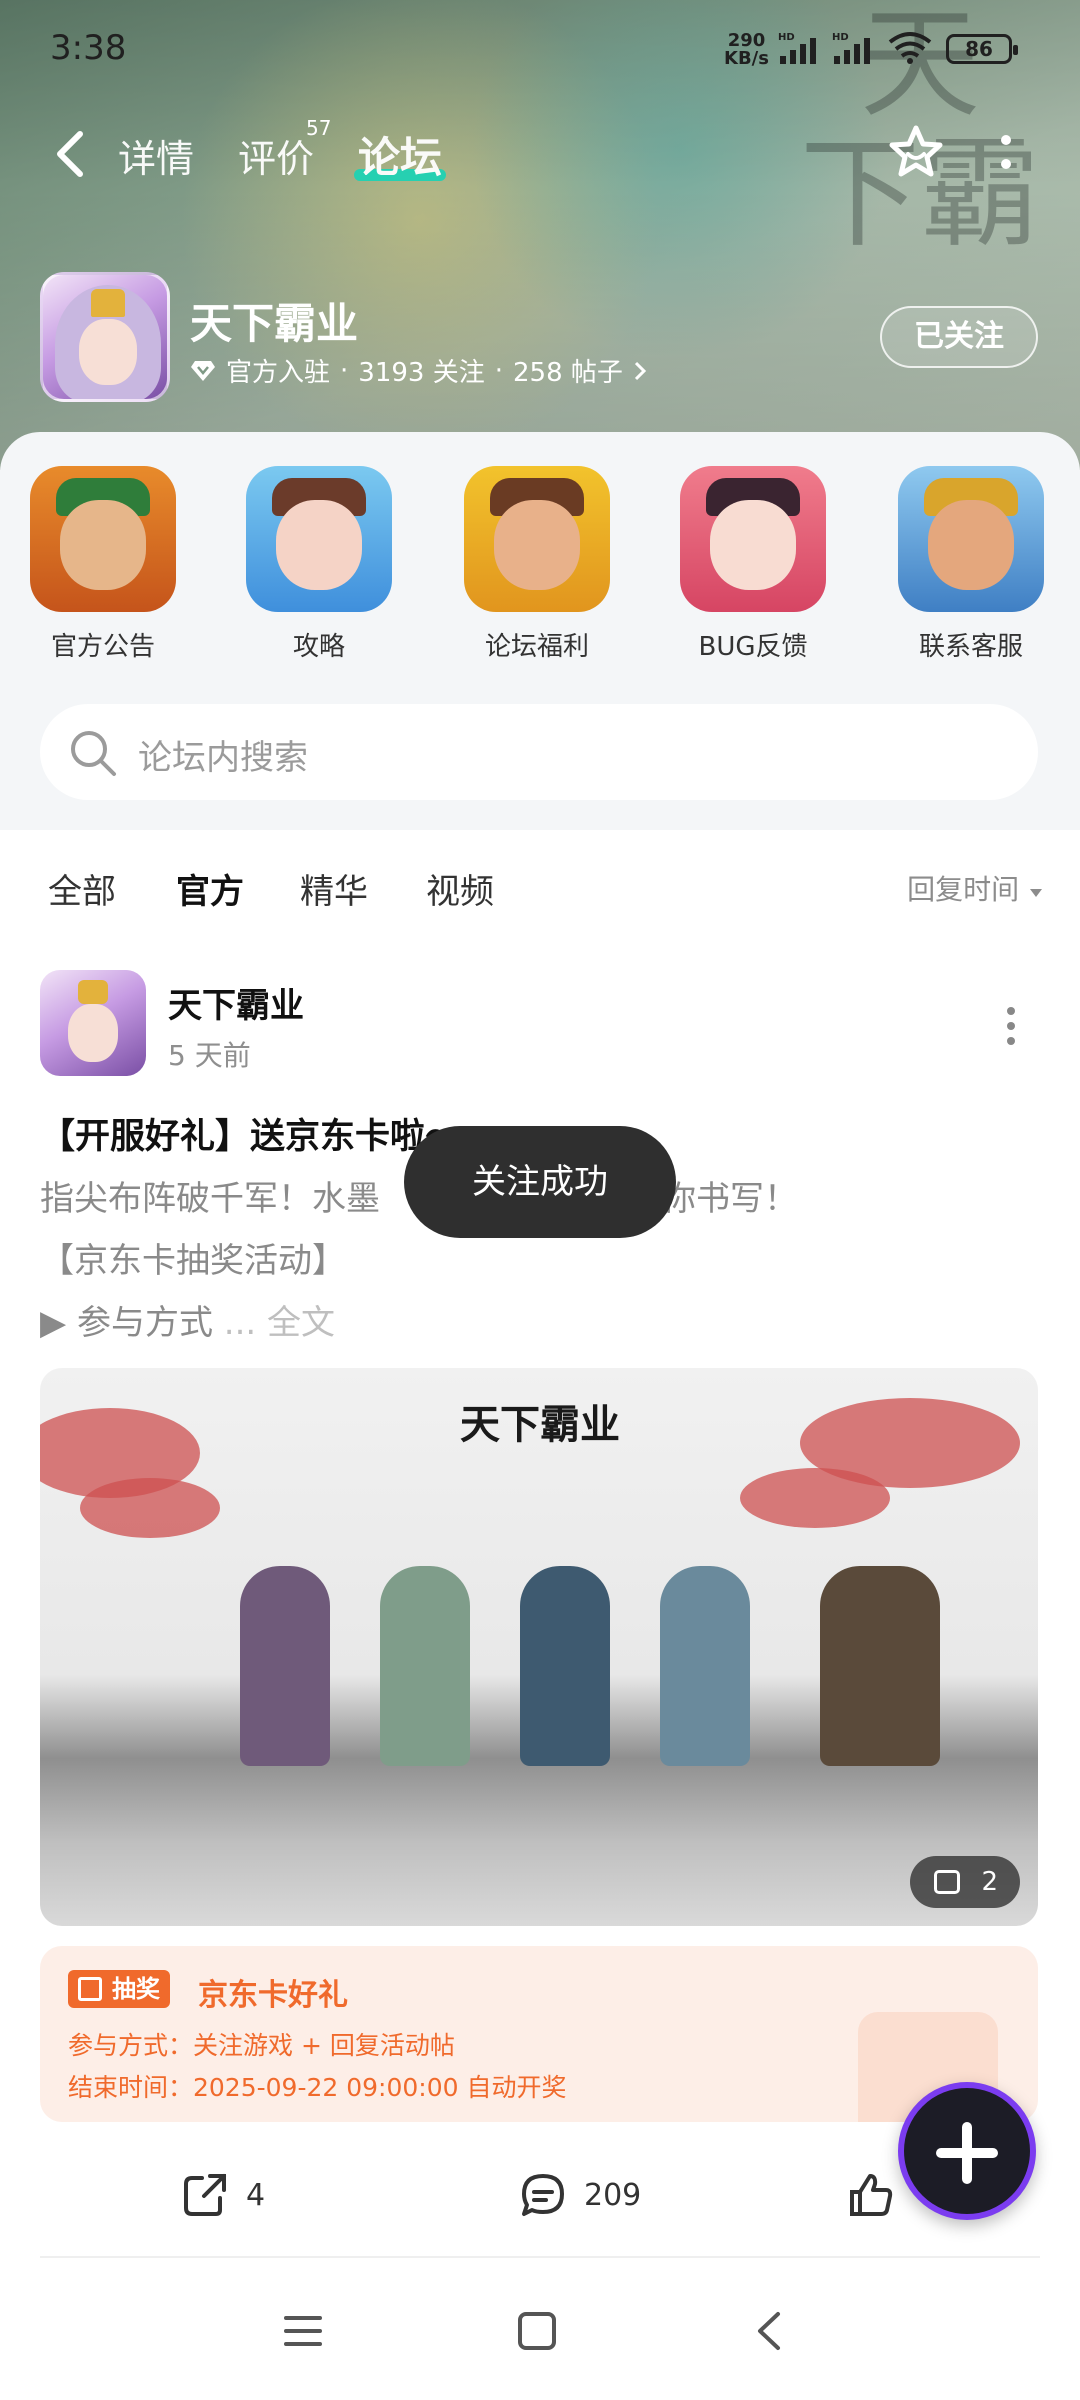 The image size is (1080, 2400). What do you see at coordinates (540, 885) in the screenshot?
I see `post-filter-tabs: 全部 官方 精华 视频 回复时间` at bounding box center [540, 885].